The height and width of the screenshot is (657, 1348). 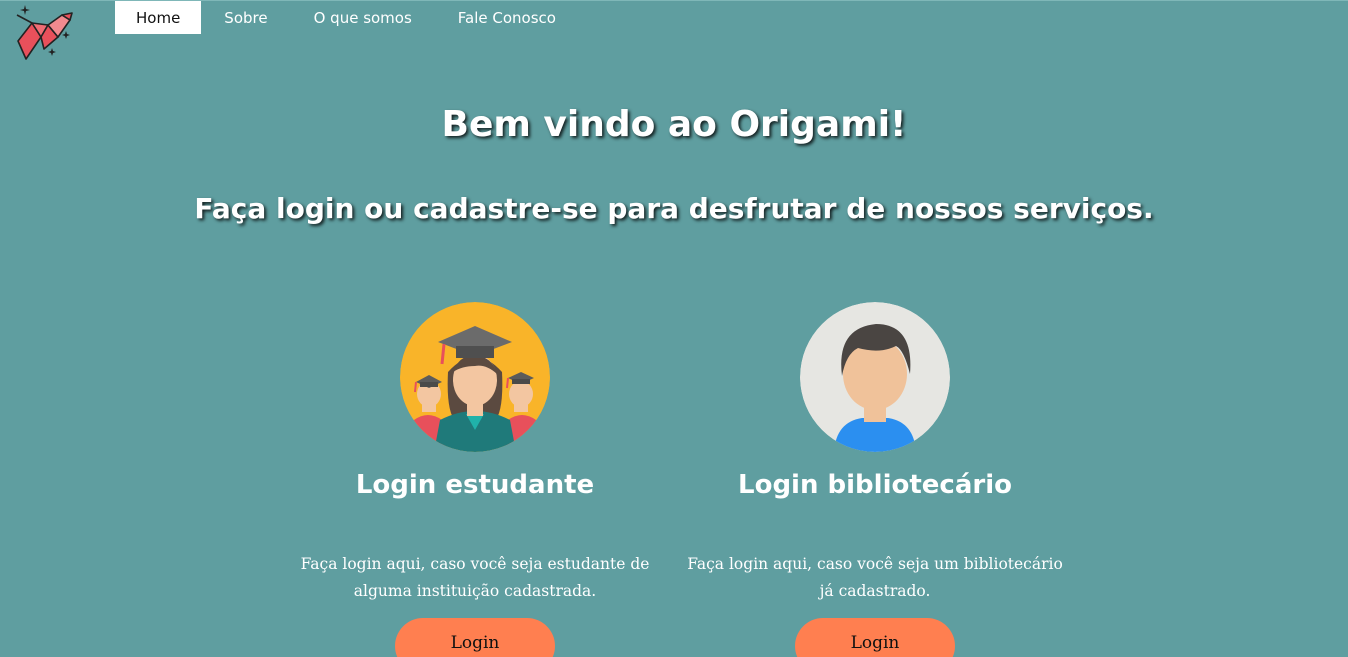 What do you see at coordinates (875, 485) in the screenshot?
I see `librarian-card-title: Login bibliotecário` at bounding box center [875, 485].